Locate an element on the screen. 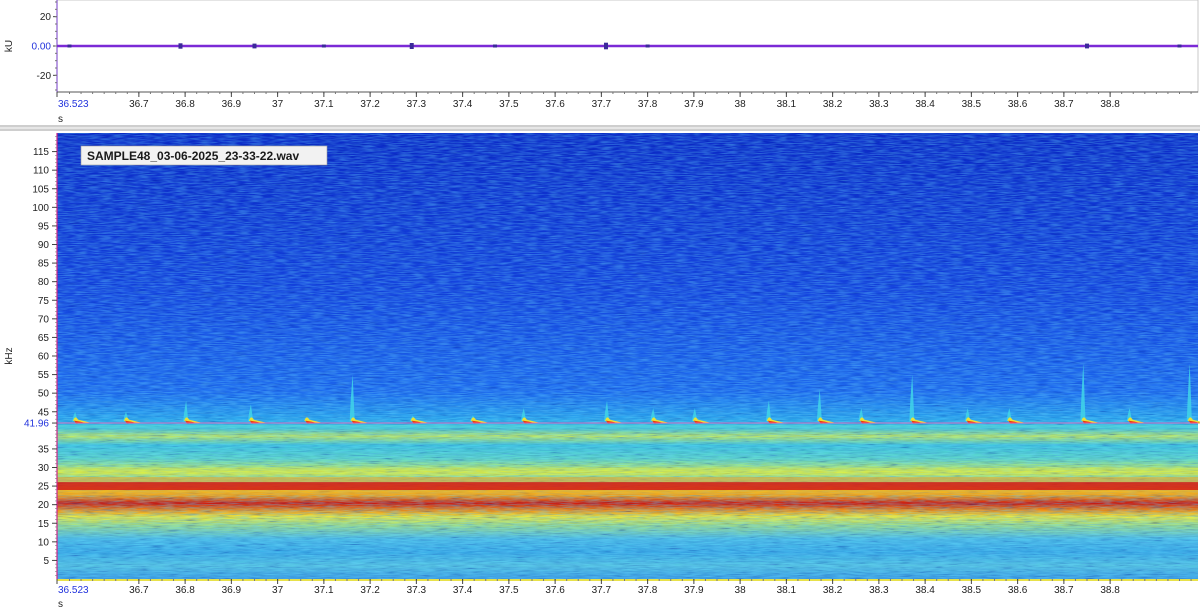 The height and width of the screenshot is (612, 1200). secondary-band is located at coordinates (627, 471).